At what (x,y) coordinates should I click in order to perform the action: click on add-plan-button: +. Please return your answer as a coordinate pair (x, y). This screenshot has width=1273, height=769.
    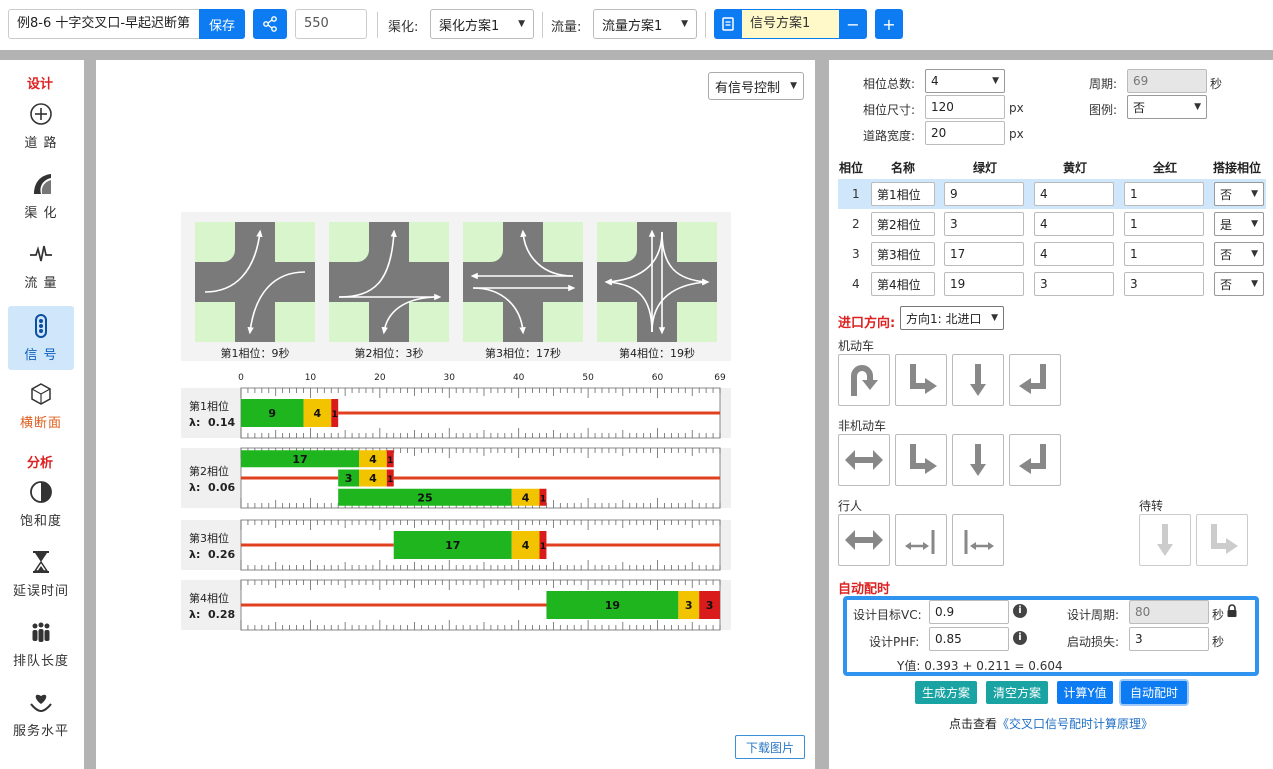
    Looking at the image, I should click on (889, 24).